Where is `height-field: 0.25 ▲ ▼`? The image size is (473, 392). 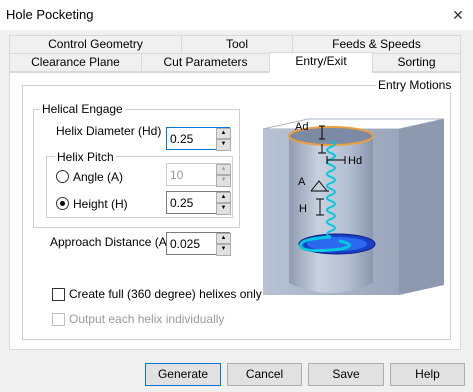
height-field: 0.25 ▲ ▼ is located at coordinates (198, 203).